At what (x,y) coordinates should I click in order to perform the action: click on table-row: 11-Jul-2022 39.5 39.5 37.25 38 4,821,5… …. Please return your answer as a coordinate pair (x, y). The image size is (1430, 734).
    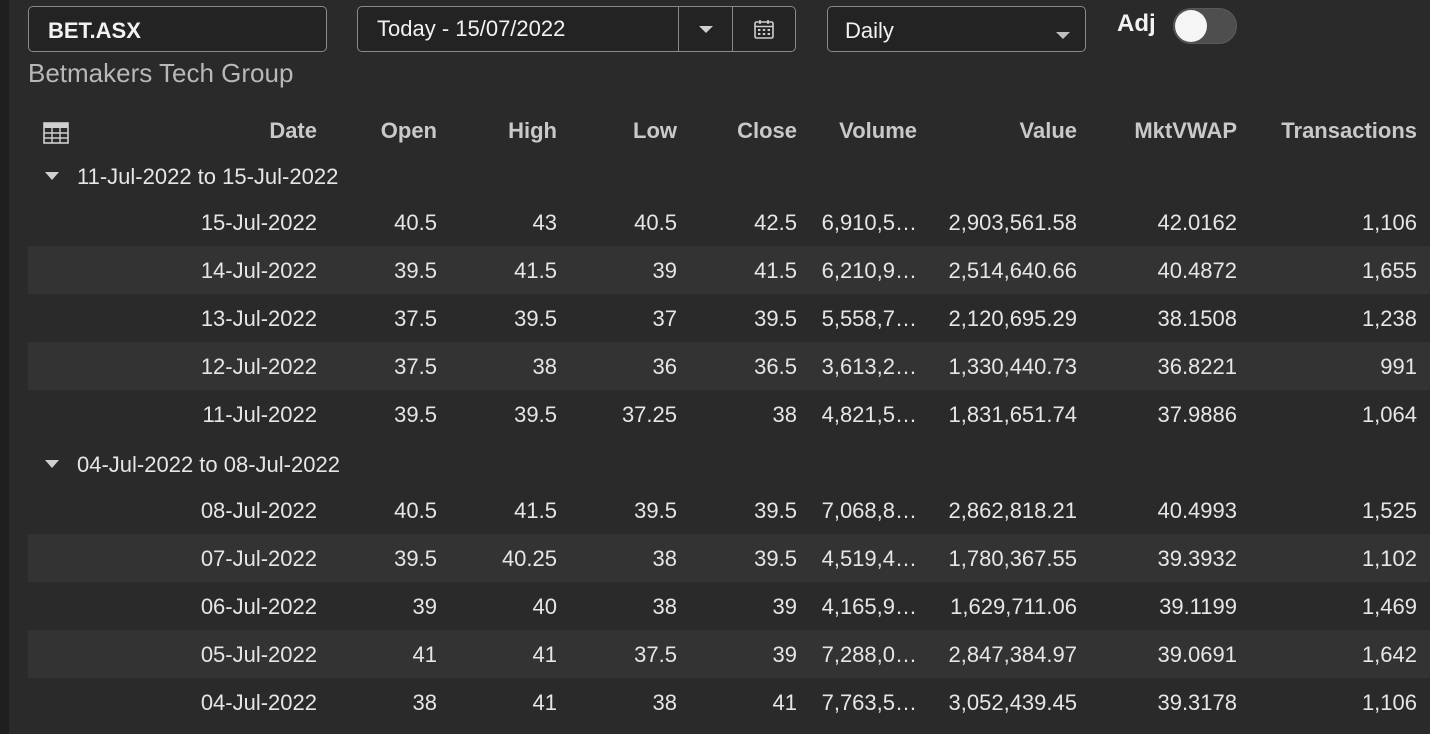
    Looking at the image, I should click on (729, 414).